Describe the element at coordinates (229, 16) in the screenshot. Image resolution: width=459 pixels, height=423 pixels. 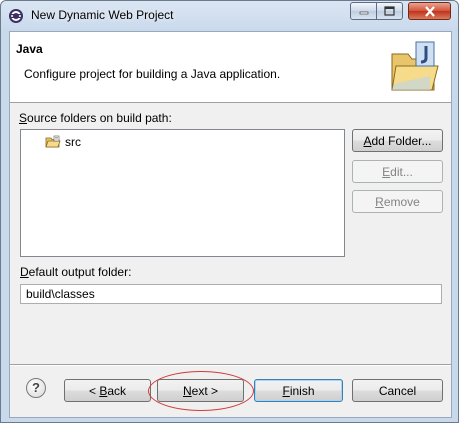
I see `title-bar: New Dynamic Web Project` at that location.